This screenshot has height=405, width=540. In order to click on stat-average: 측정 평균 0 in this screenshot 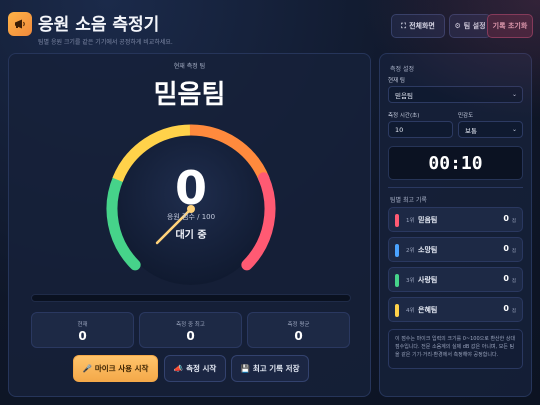, I will do `click(298, 330)`.